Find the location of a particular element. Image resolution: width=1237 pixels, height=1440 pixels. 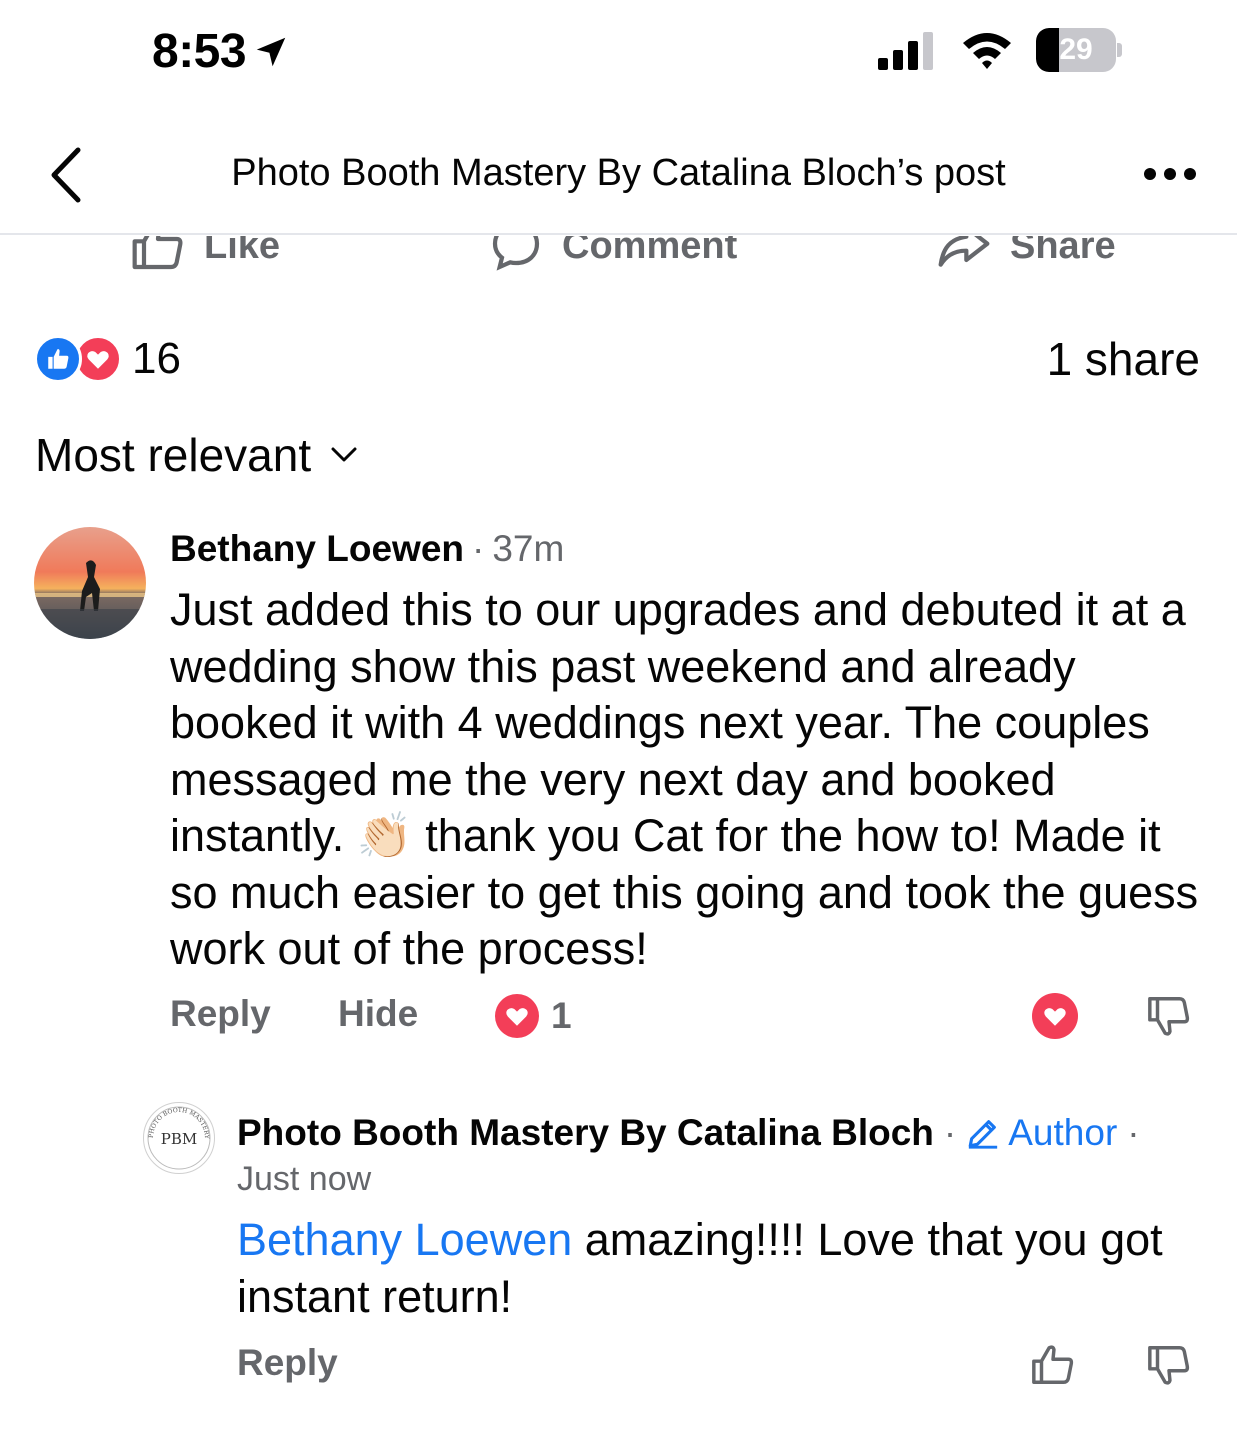

reply-actions: Reply is located at coordinates (723, 1367).